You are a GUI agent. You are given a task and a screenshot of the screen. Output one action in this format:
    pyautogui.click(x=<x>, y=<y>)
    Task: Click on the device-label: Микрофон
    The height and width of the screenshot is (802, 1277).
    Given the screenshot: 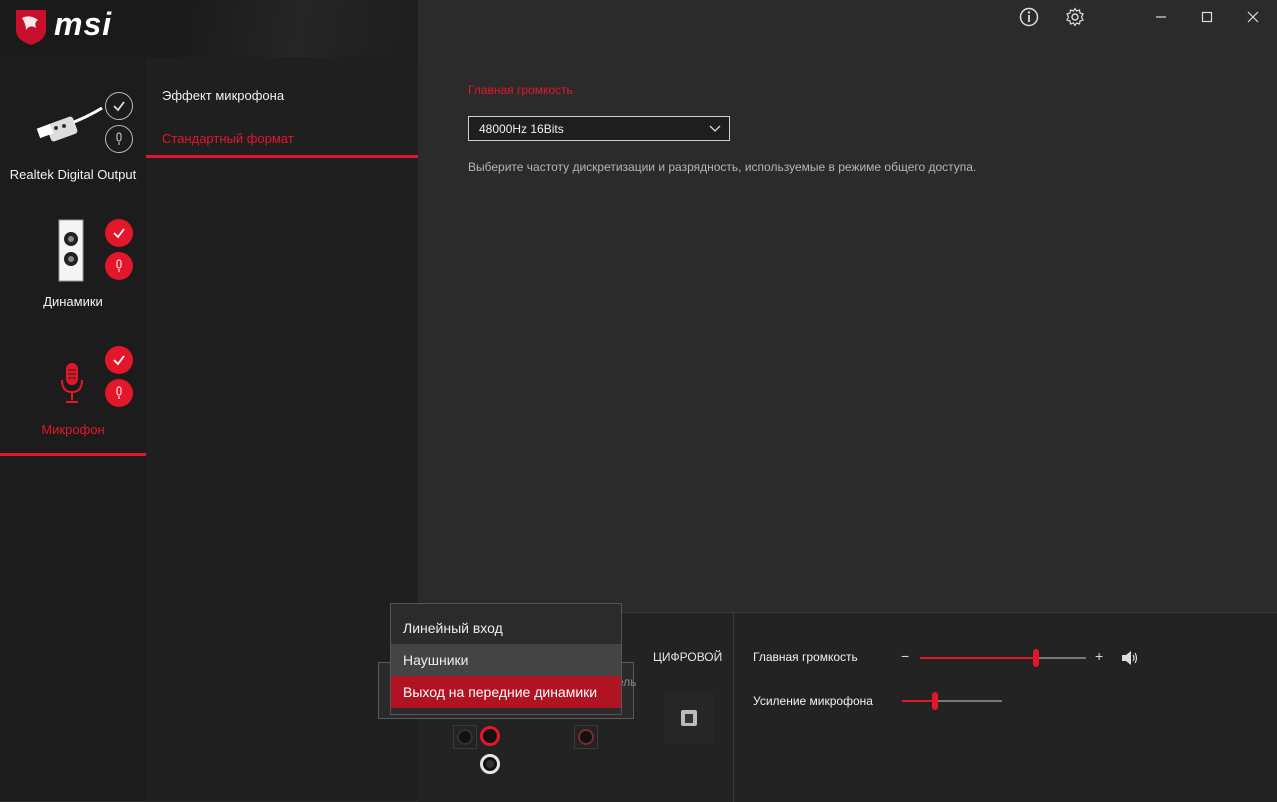 What is the action you would take?
    pyautogui.click(x=73, y=429)
    